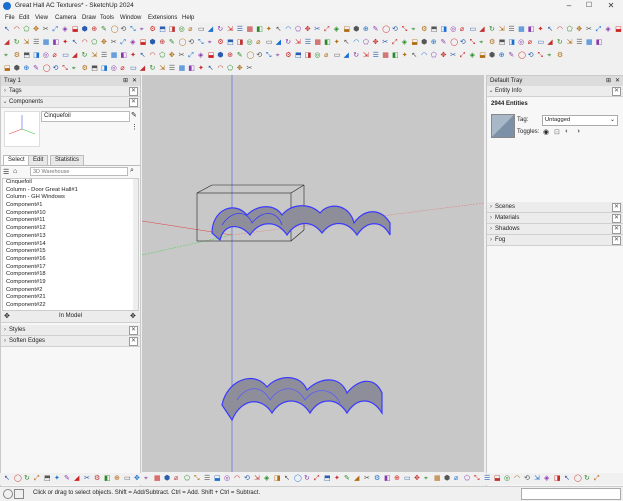  I want to click on list-item: Column - GH Windows, so click(70, 198).